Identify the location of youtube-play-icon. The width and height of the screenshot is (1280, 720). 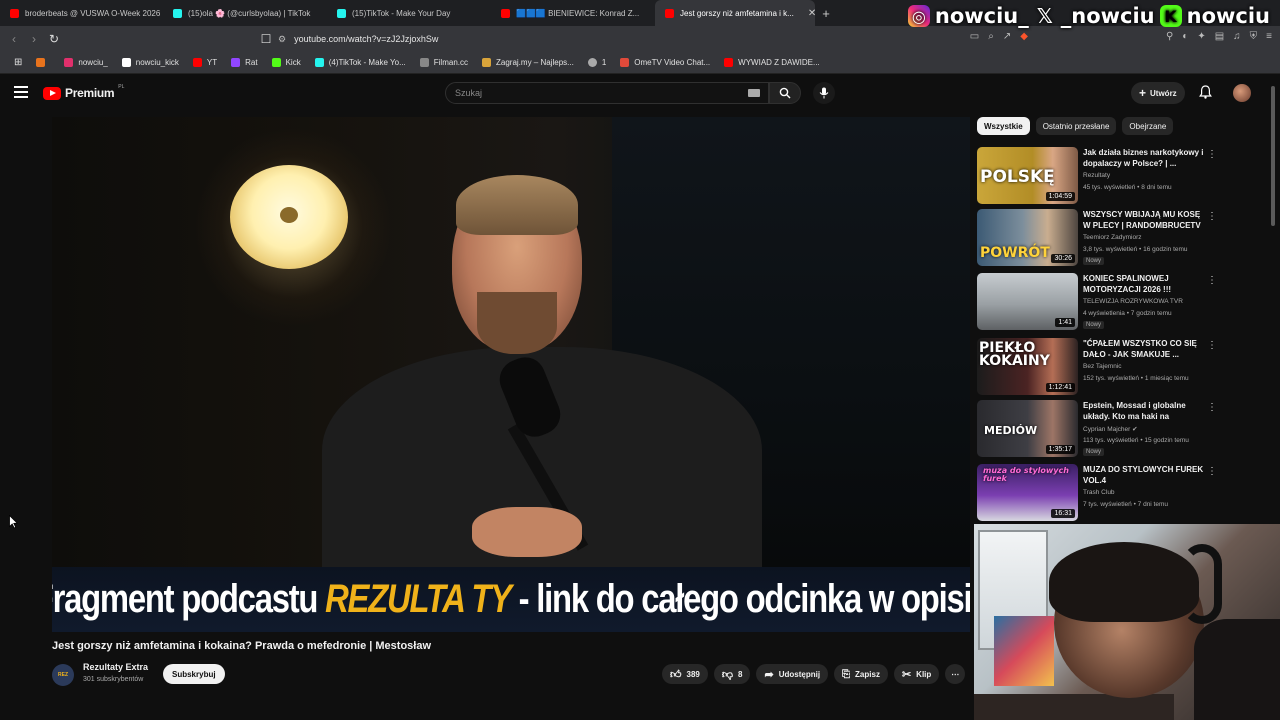
(52, 93).